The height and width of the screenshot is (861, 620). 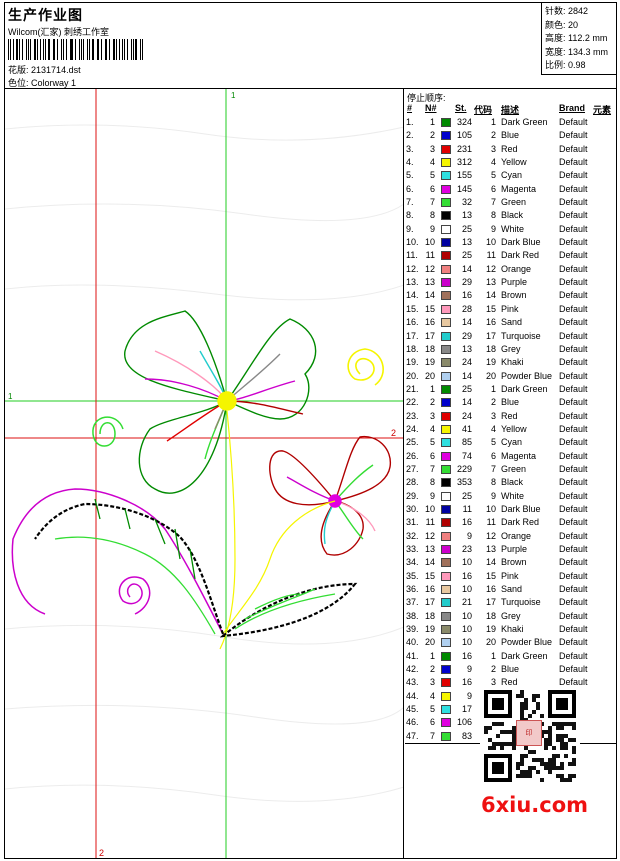 What do you see at coordinates (510, 642) in the screenshot?
I see `table-row: 40. 20 10 20 Powder Blue Default` at bounding box center [510, 642].